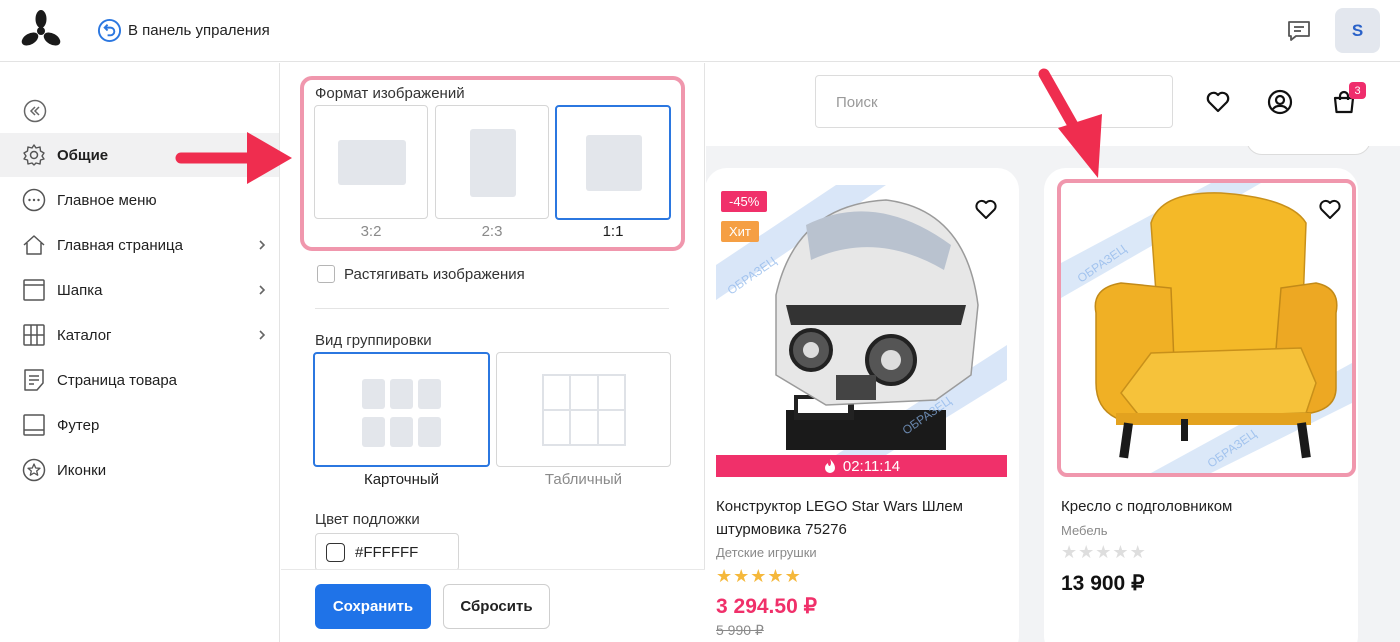 This screenshot has height=642, width=1400. What do you see at coordinates (1070, 123) in the screenshot?
I see `annotation-arrow-down-icon` at bounding box center [1070, 123].